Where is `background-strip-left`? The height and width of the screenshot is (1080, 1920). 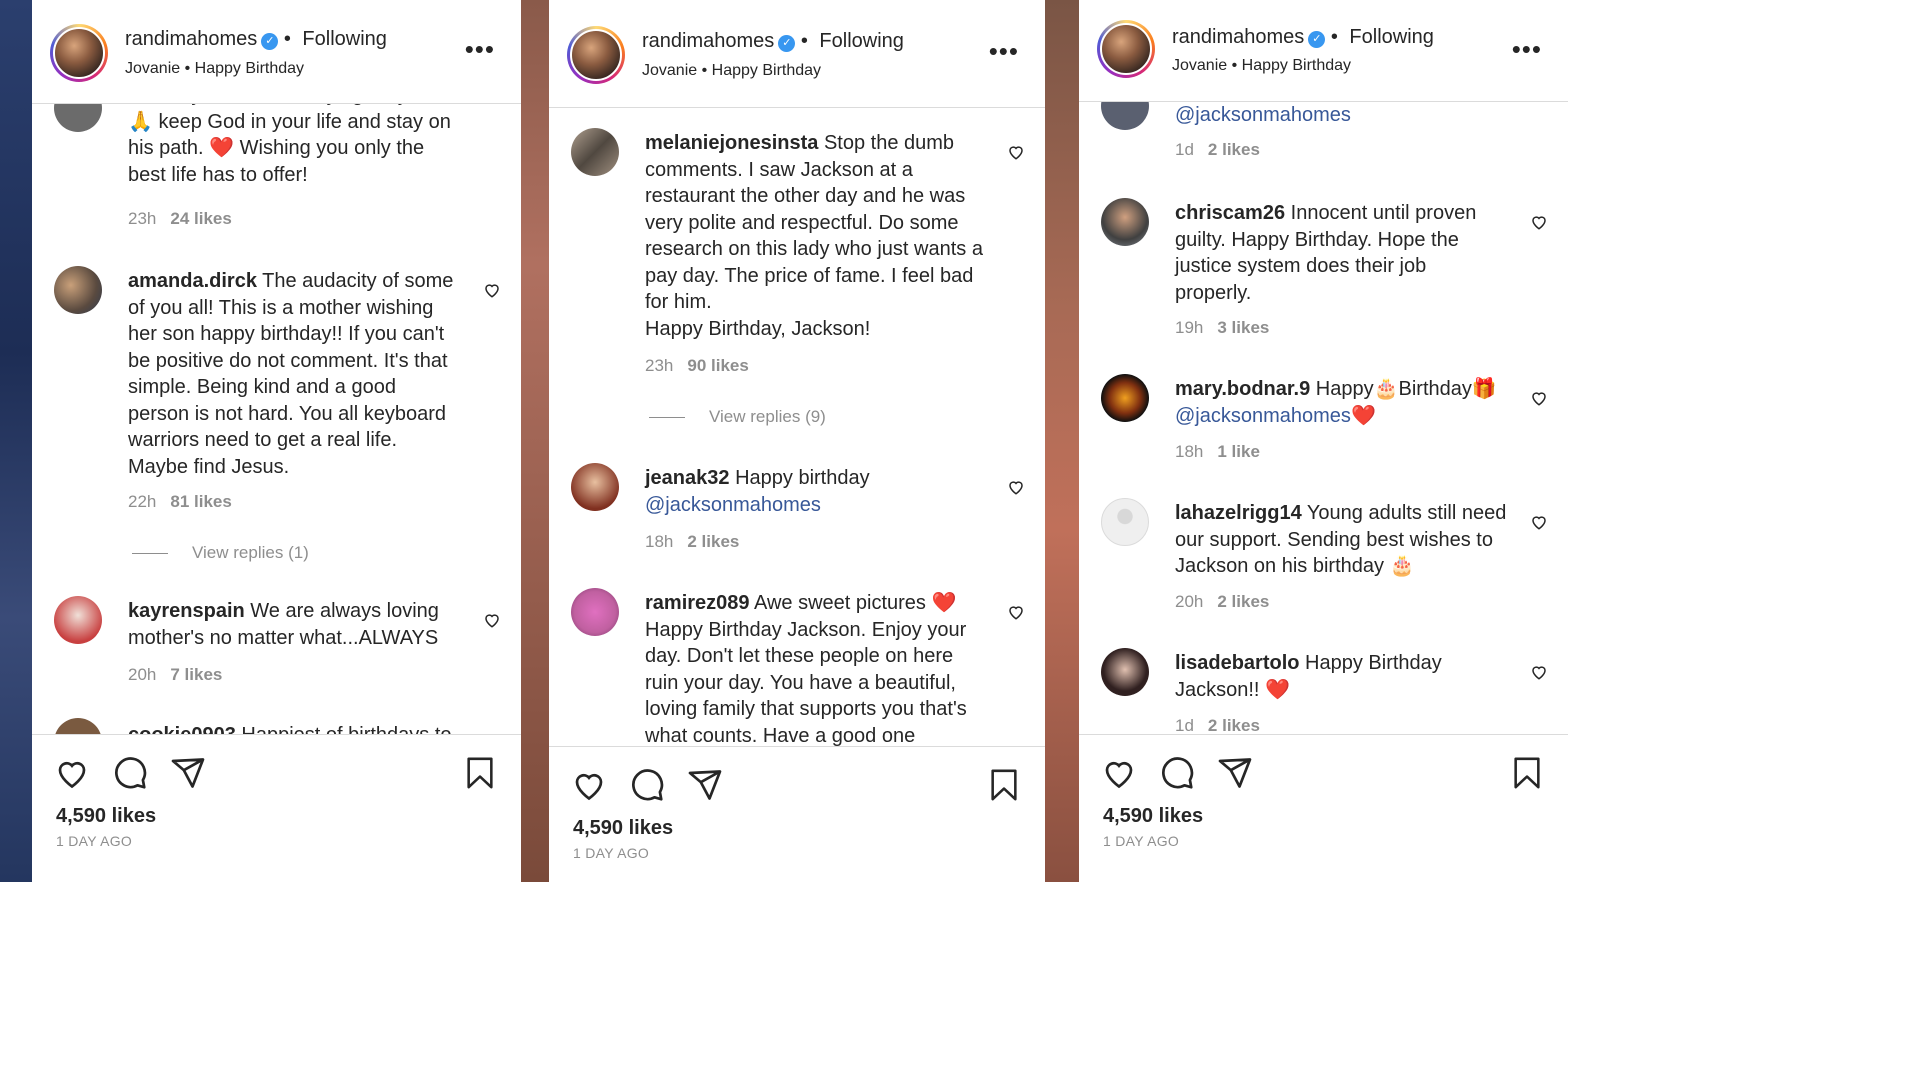 background-strip-left is located at coordinates (16, 441).